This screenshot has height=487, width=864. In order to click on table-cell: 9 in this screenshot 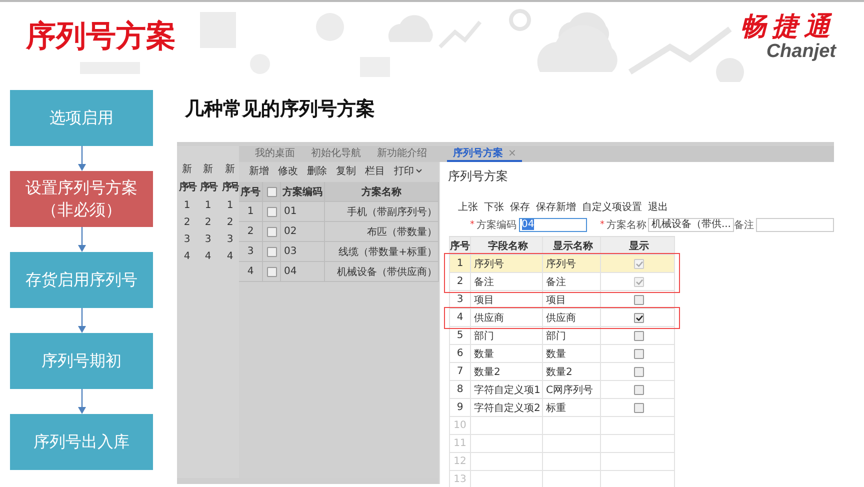, I will do `click(460, 407)`.